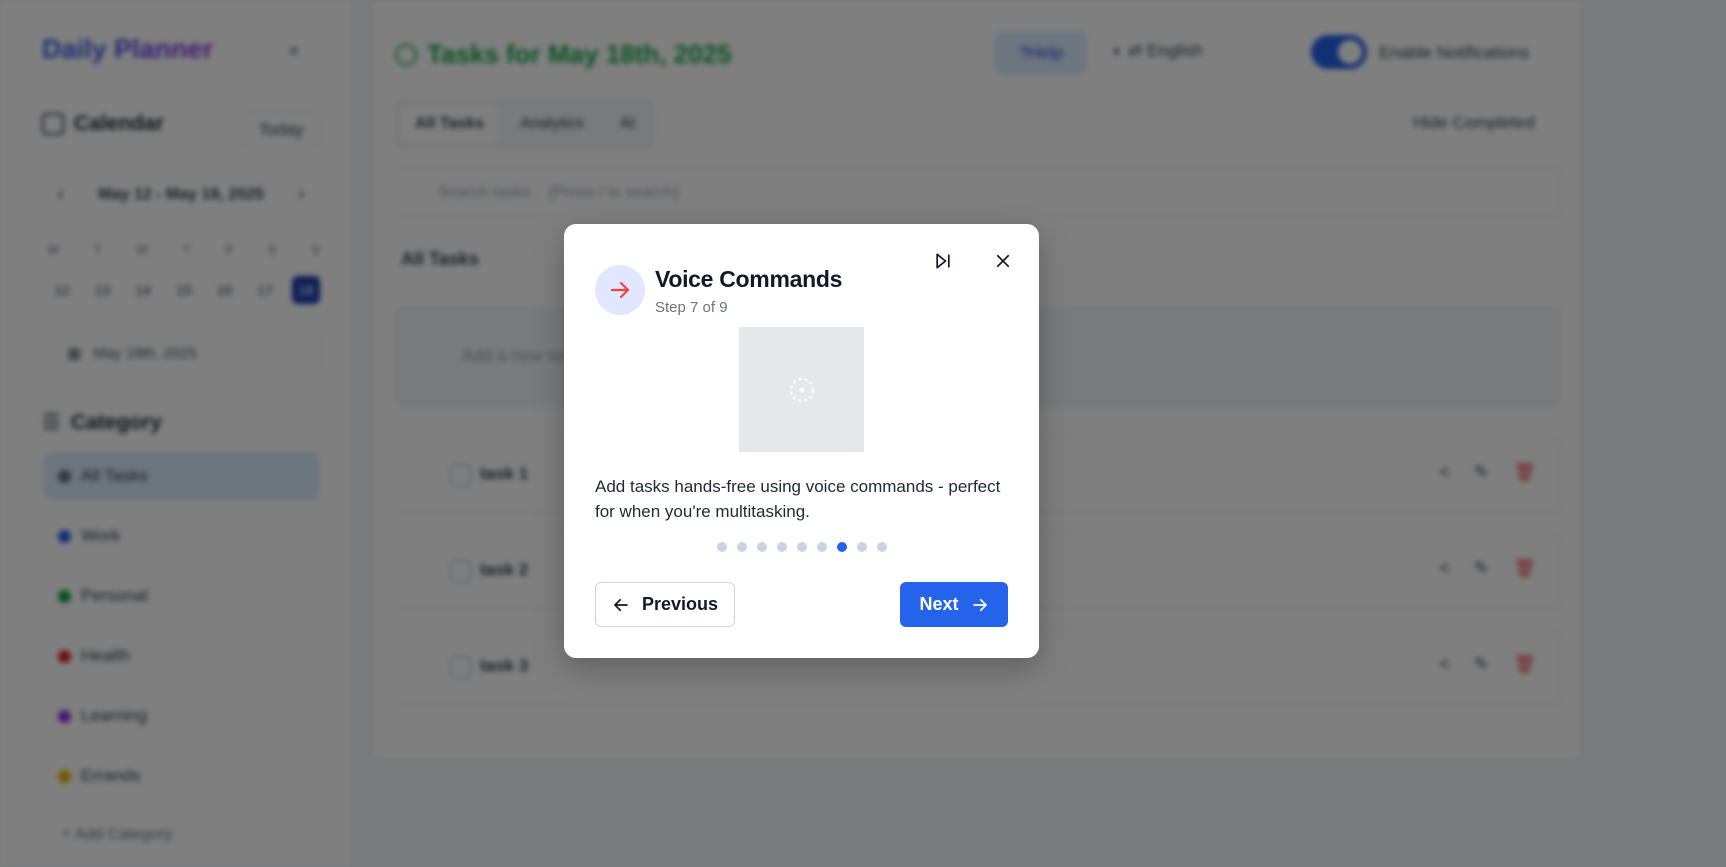 The image size is (1726, 867). I want to click on next-label: Next, so click(939, 604).